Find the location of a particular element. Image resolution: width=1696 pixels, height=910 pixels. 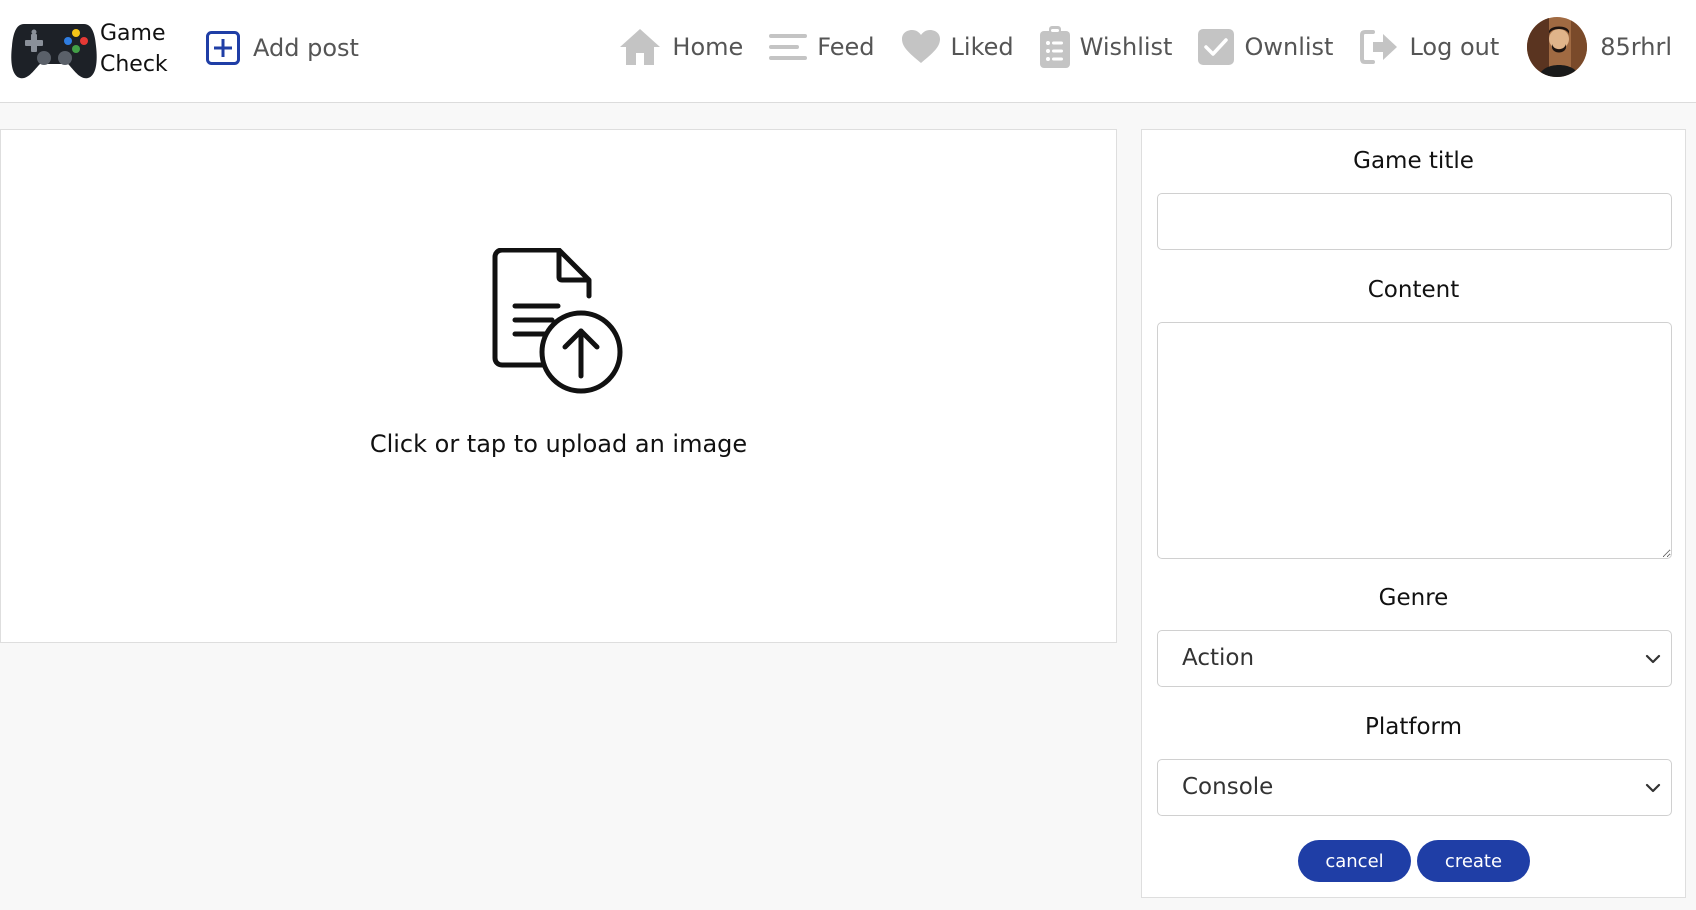

brand-name: Game Check is located at coordinates (134, 49).